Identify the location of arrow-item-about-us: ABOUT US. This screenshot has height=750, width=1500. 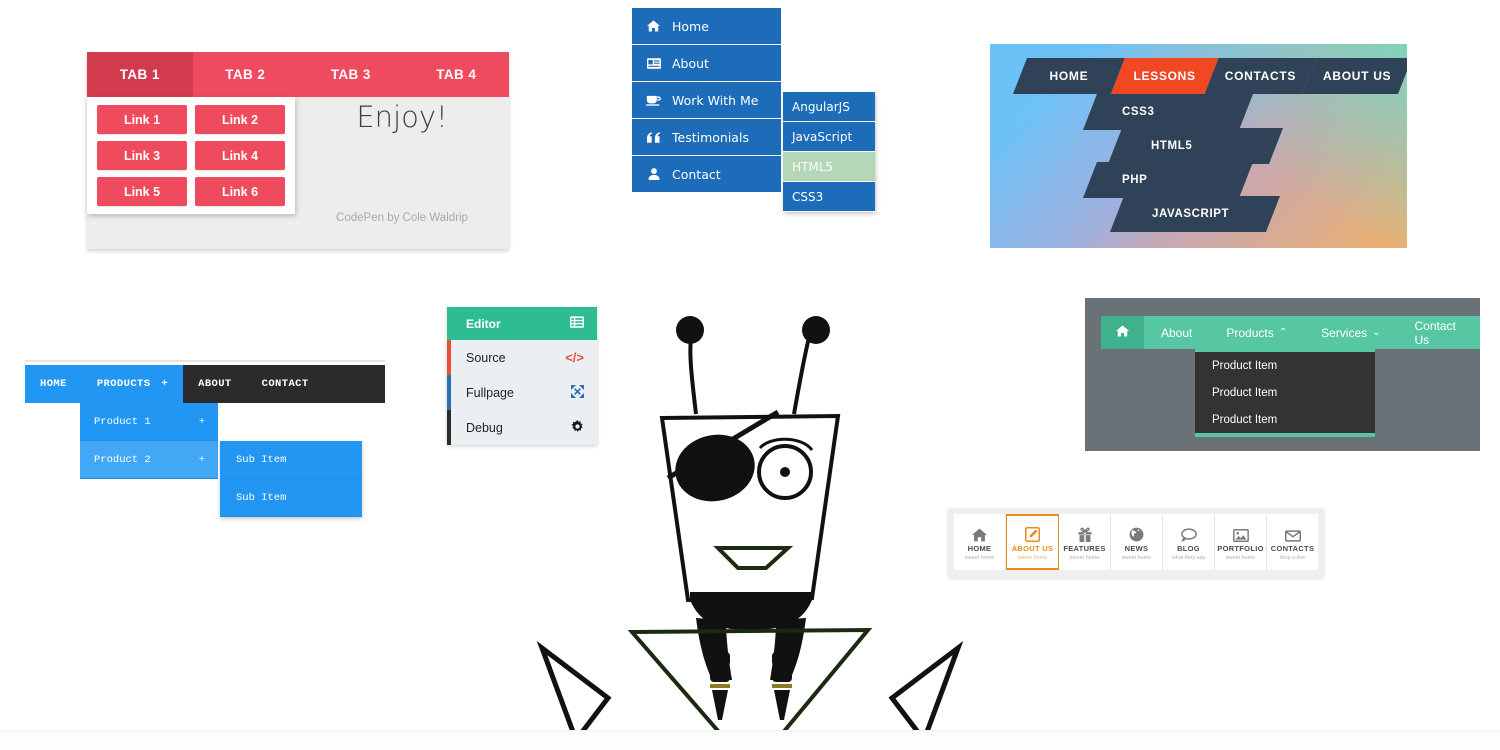
(1354, 76).